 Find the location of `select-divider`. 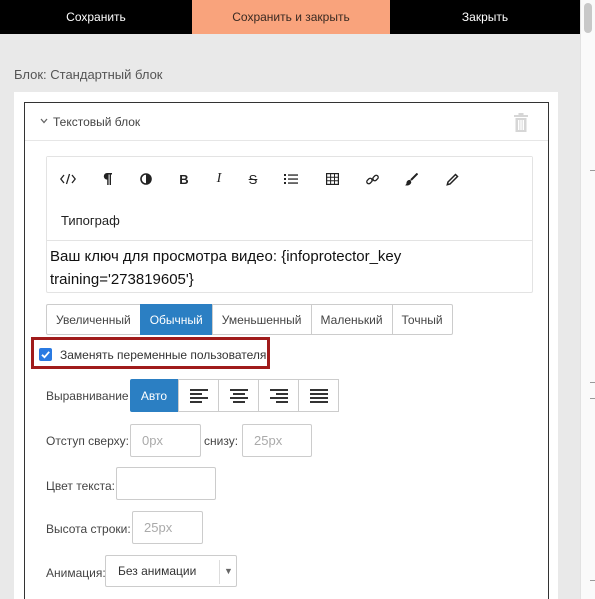

select-divider is located at coordinates (219, 572).